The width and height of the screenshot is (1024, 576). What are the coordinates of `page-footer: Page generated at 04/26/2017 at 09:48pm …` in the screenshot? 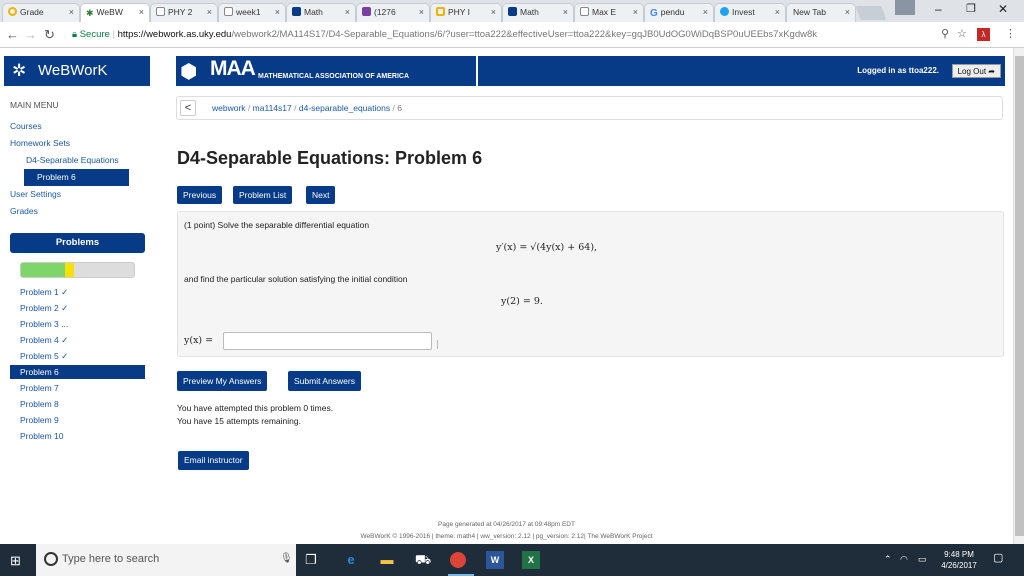 It's located at (506, 531).